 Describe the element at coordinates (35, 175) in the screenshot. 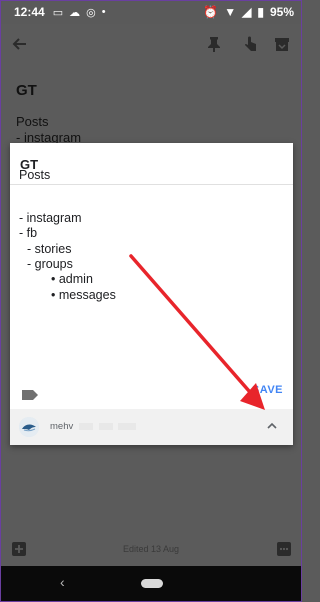

I see `body-line: Posts` at that location.